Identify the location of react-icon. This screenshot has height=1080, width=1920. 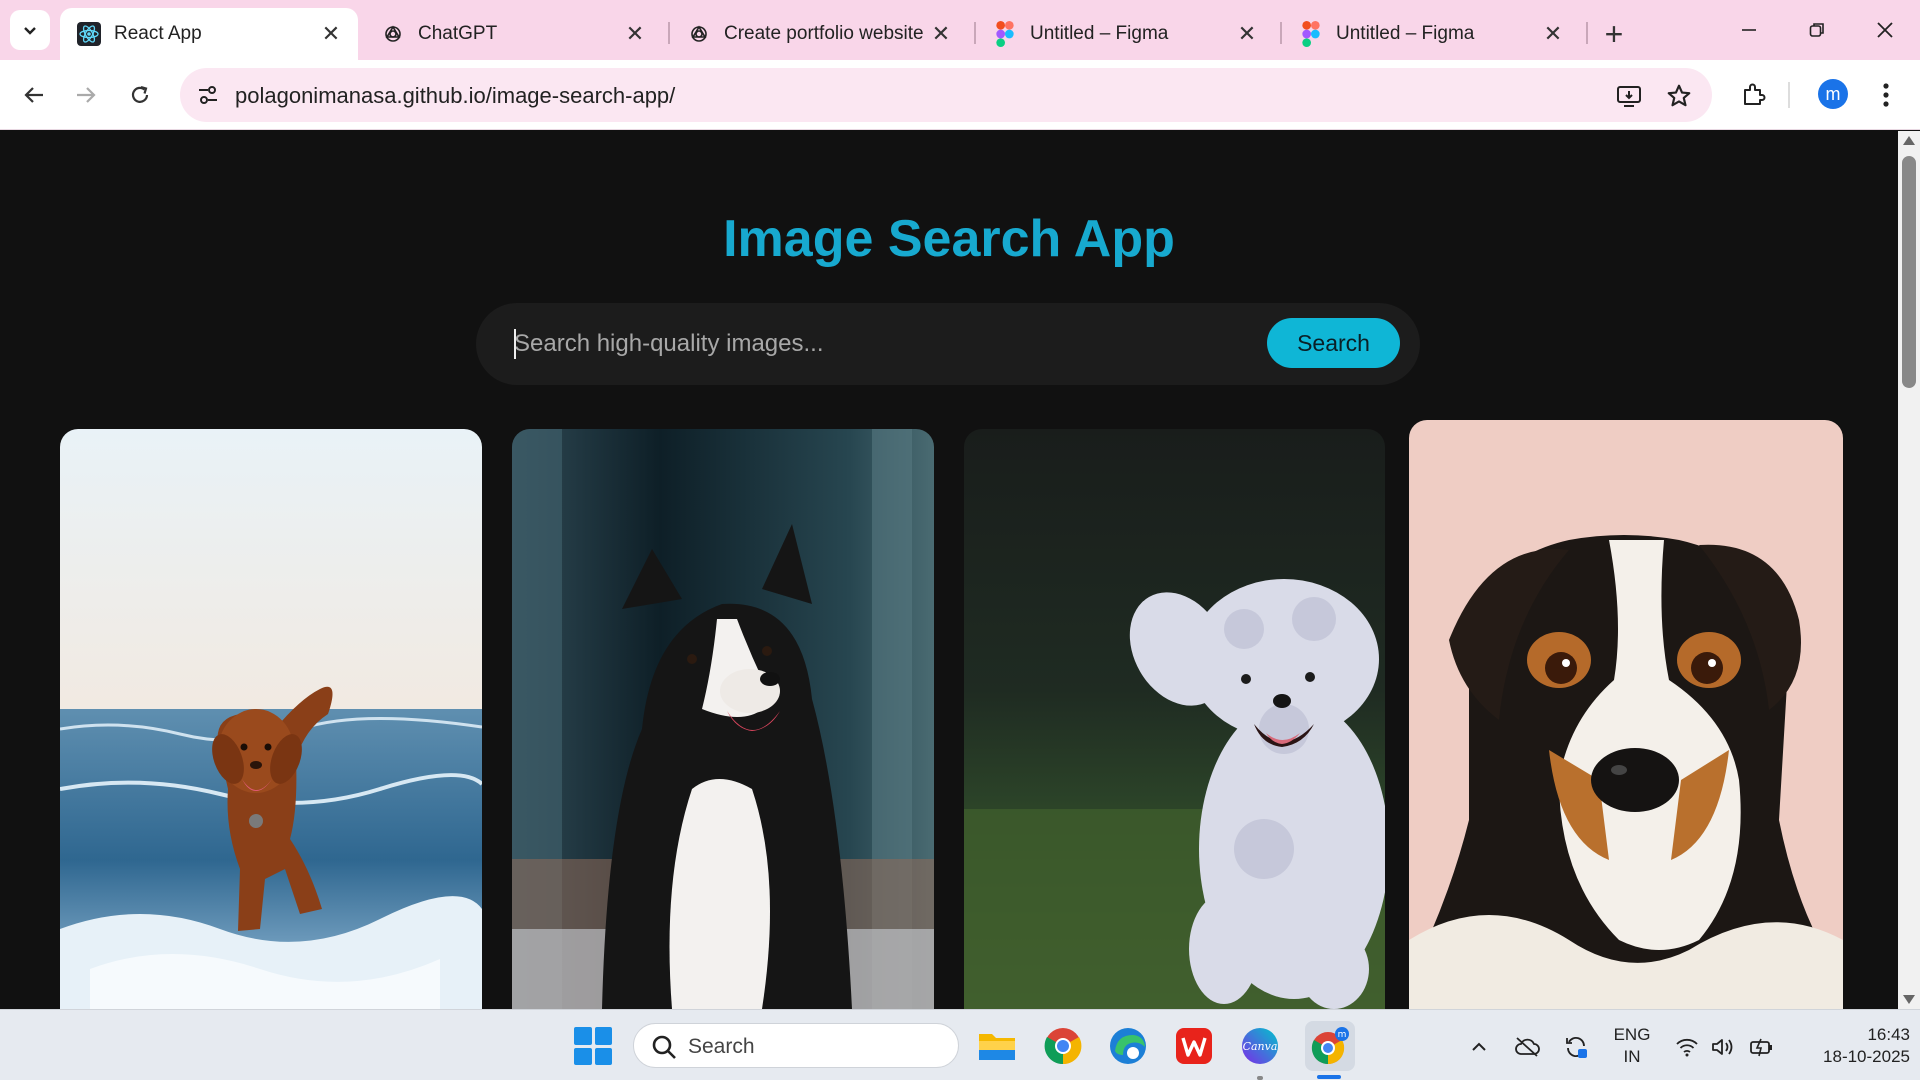
(89, 34).